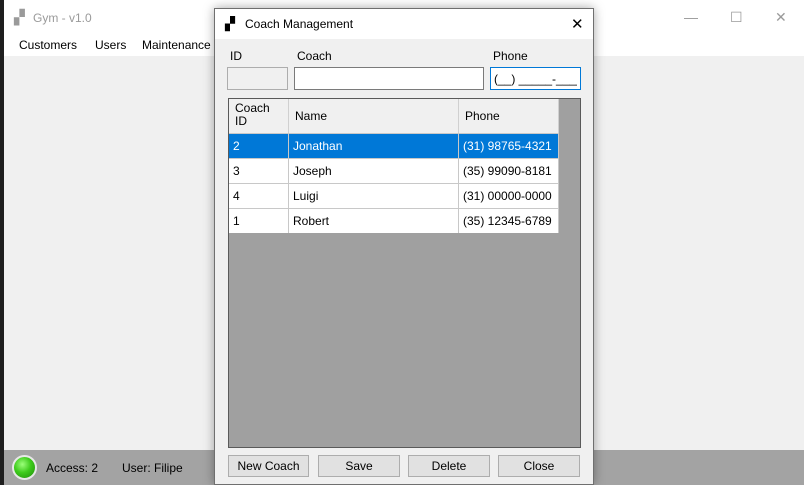  What do you see at coordinates (510, 56) in the screenshot?
I see `phone-label: Phone` at bounding box center [510, 56].